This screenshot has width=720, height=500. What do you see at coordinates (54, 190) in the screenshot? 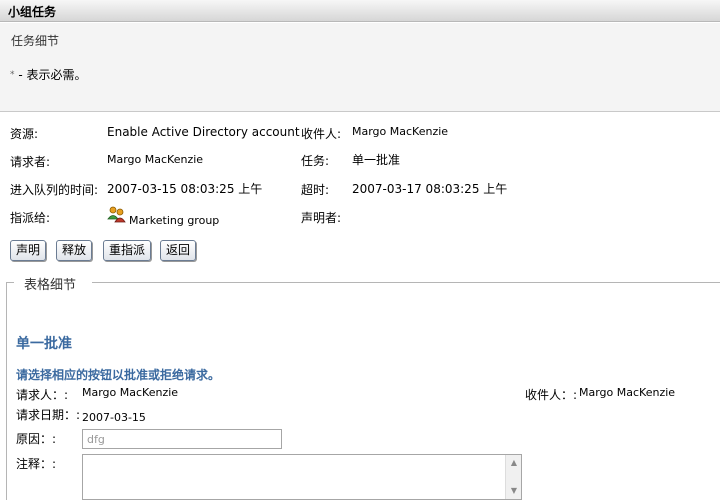
I see `queued-time-label: 进入队列的时间:` at bounding box center [54, 190].